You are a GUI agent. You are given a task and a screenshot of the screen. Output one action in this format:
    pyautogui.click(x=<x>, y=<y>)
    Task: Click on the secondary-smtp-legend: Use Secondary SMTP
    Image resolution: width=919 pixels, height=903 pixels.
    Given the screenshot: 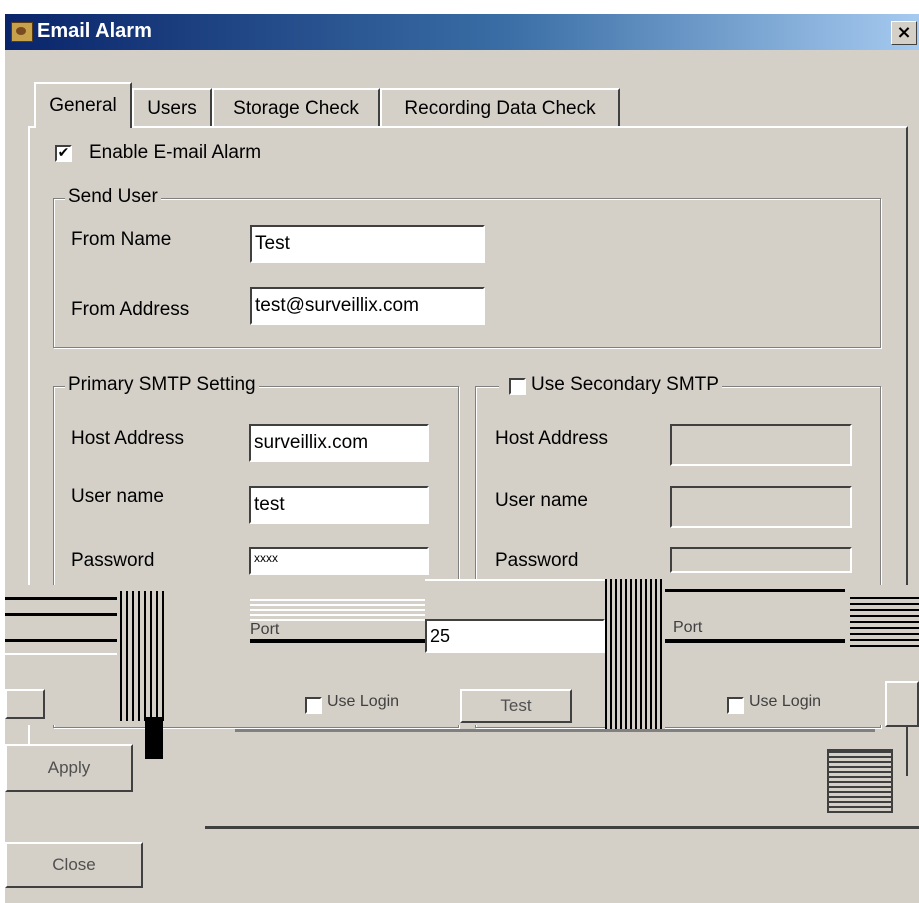 What is the action you would take?
    pyautogui.click(x=610, y=385)
    